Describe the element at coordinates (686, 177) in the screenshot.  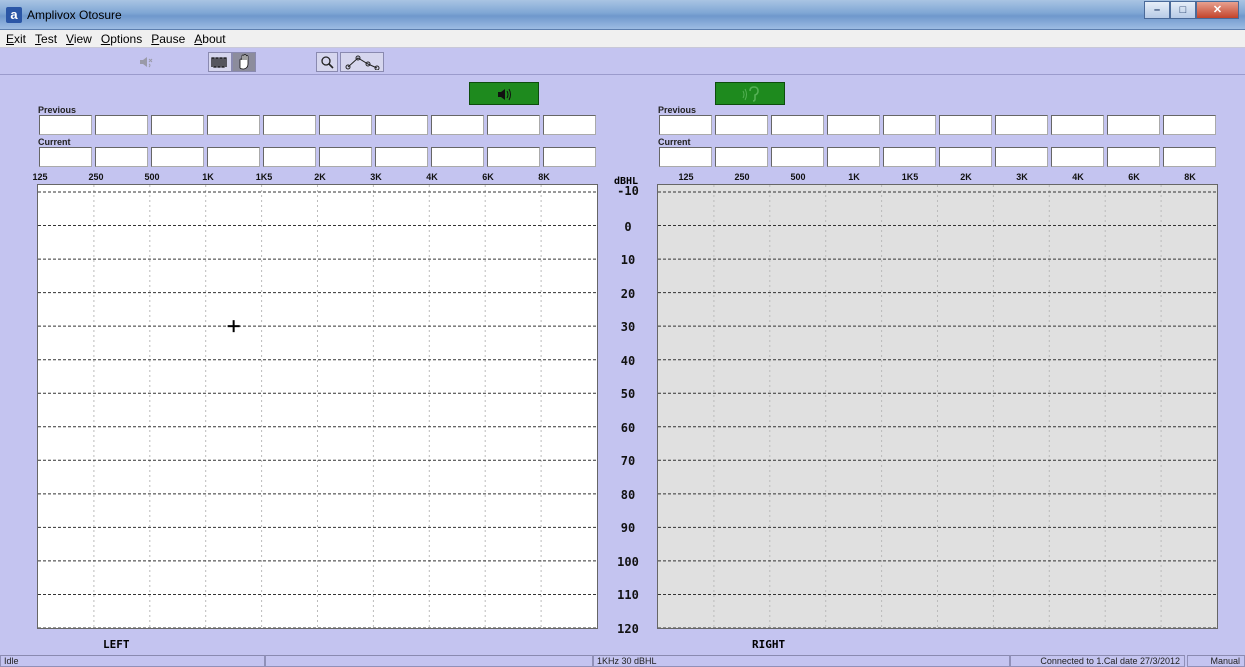
I see `freq-label: 125` at that location.